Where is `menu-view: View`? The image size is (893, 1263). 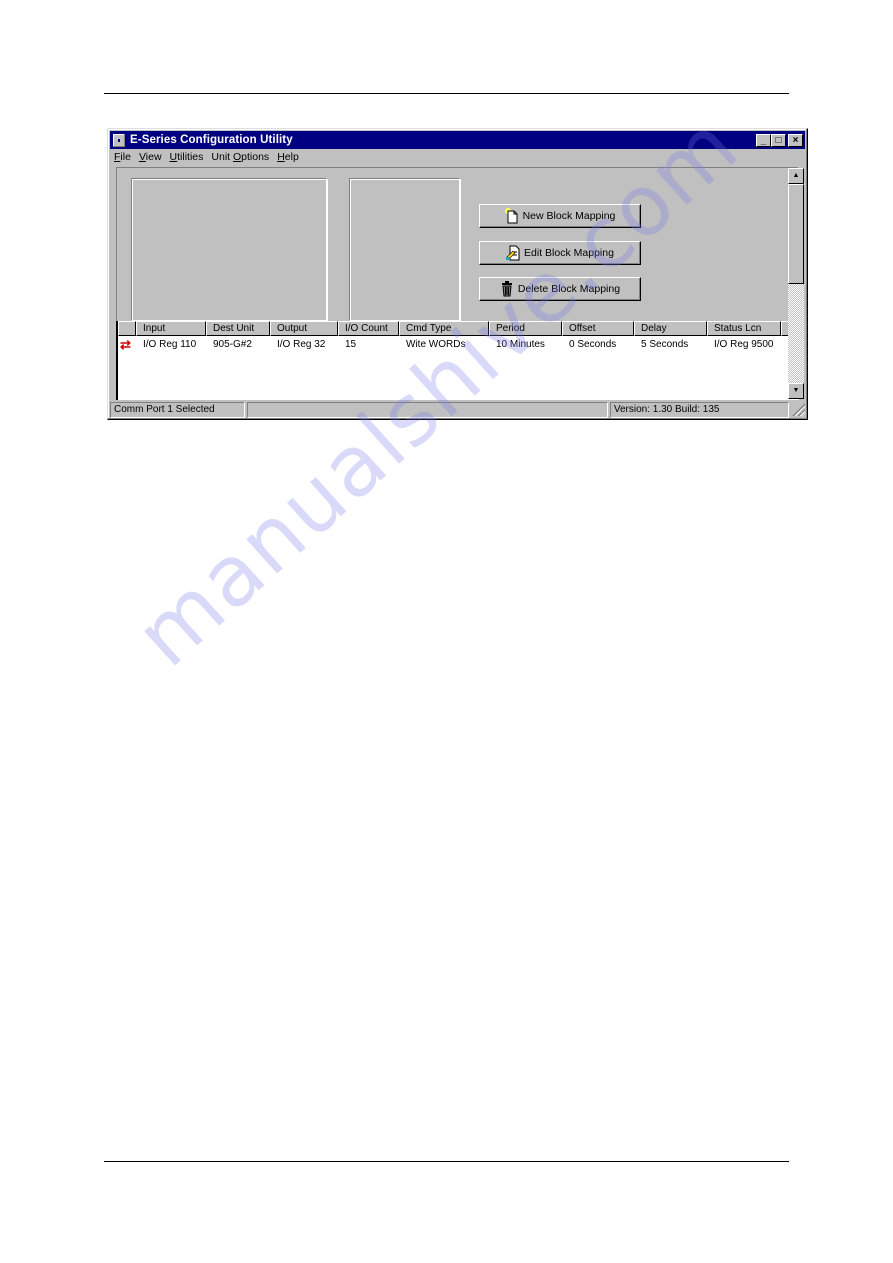
menu-view: View is located at coordinates (150, 158).